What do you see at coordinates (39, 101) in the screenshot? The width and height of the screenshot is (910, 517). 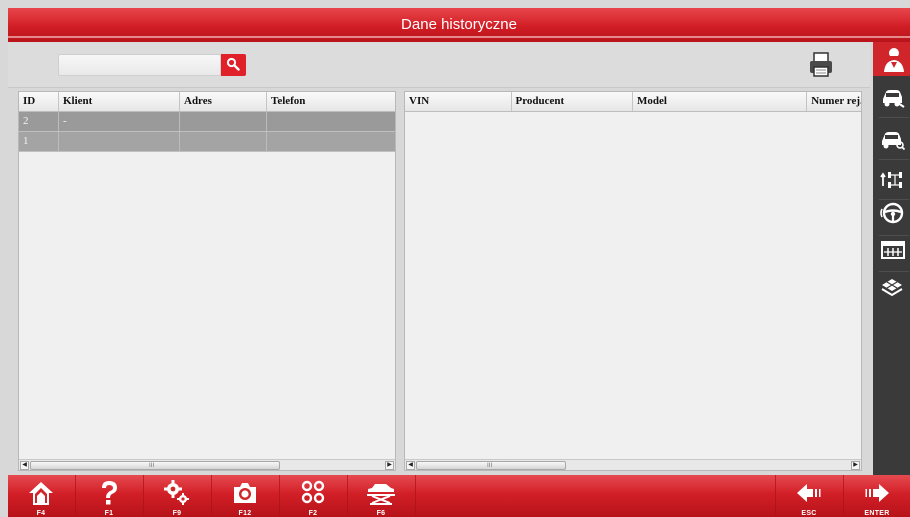 I see `column-header-id: ID` at bounding box center [39, 101].